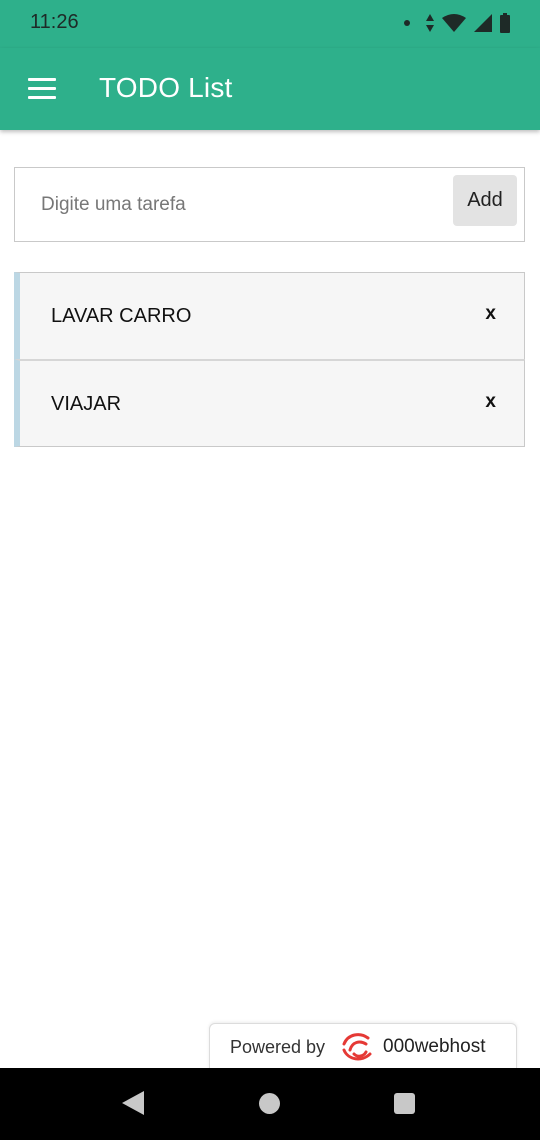 This screenshot has height=1140, width=540. Describe the element at coordinates (270, 89) in the screenshot. I see `app-bar: TODO List` at that location.